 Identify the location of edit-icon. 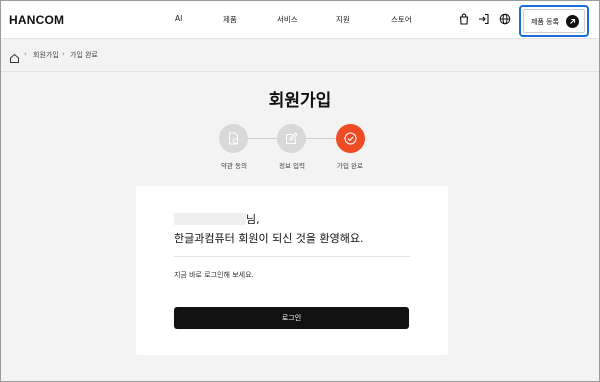
(291, 138).